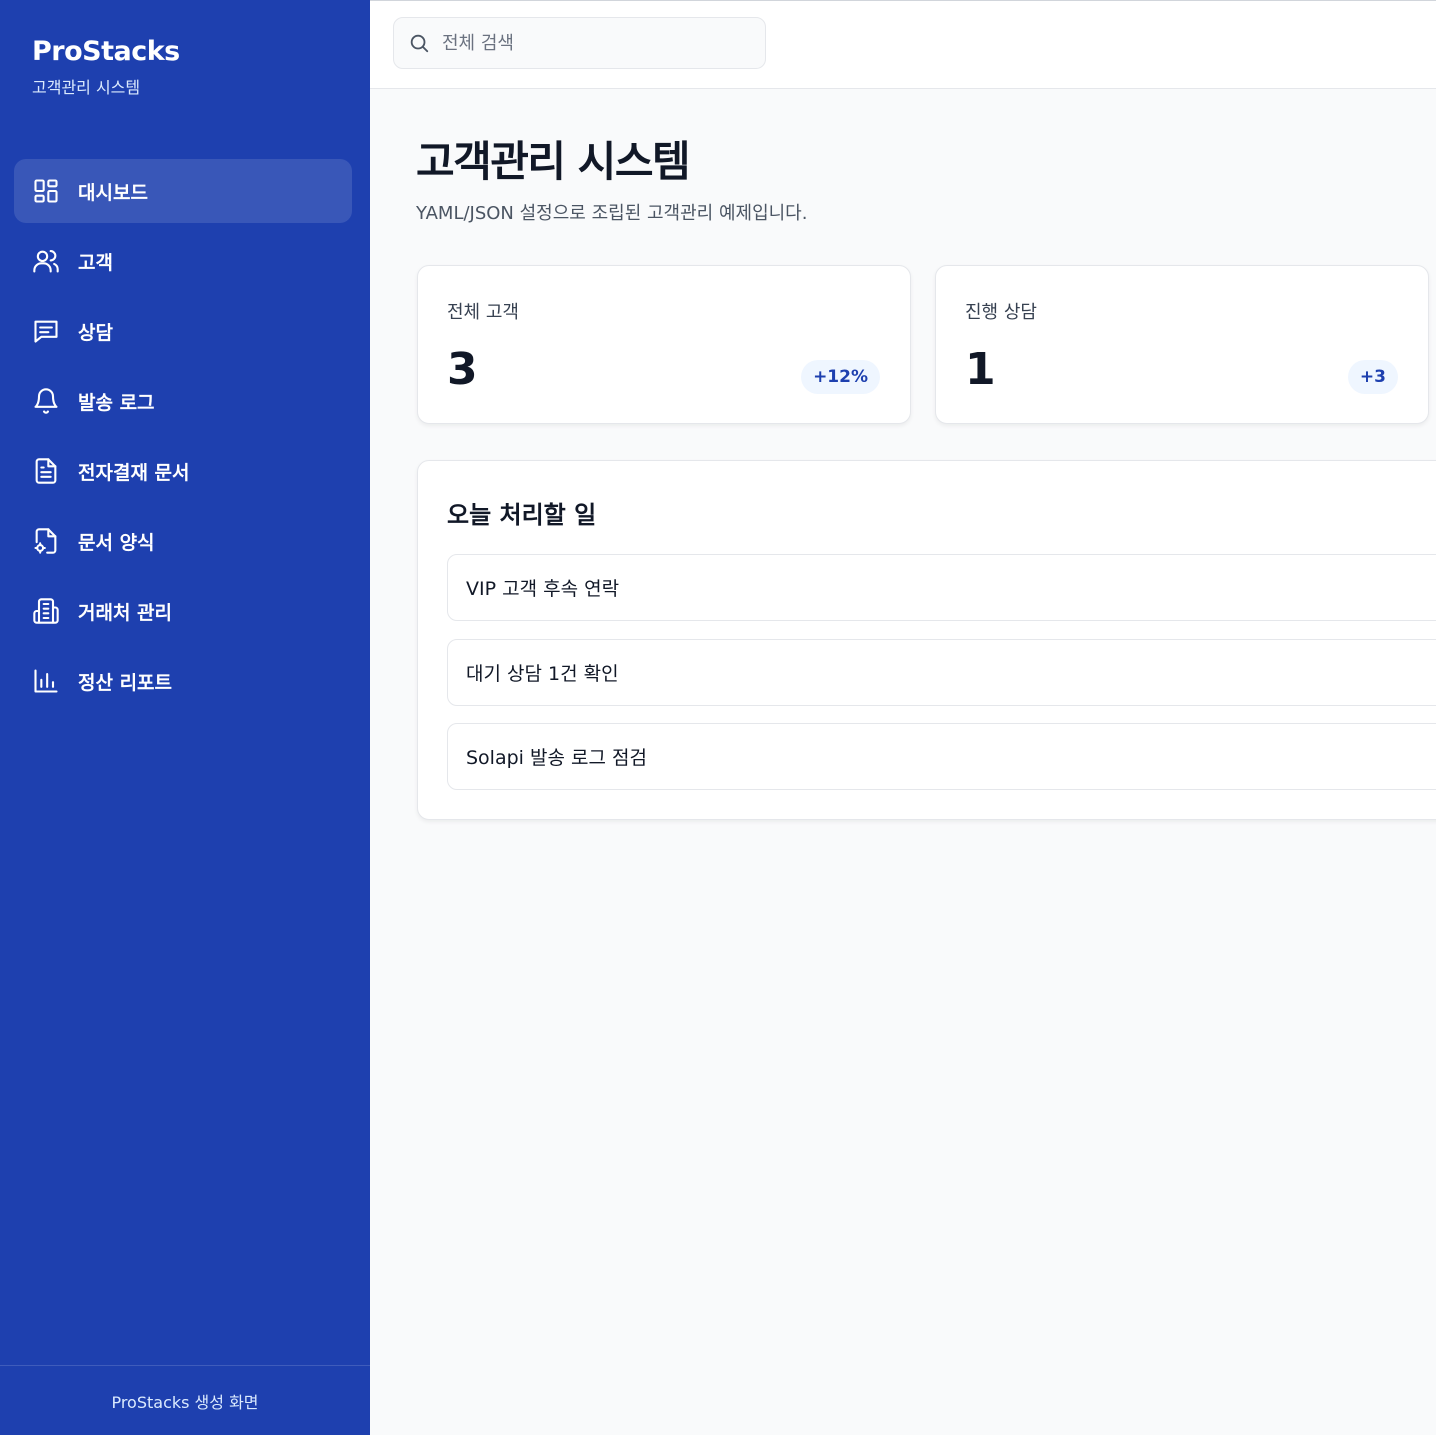  I want to click on stat-card-total-customers: 전체 고객 3 +12%, so click(664, 344).